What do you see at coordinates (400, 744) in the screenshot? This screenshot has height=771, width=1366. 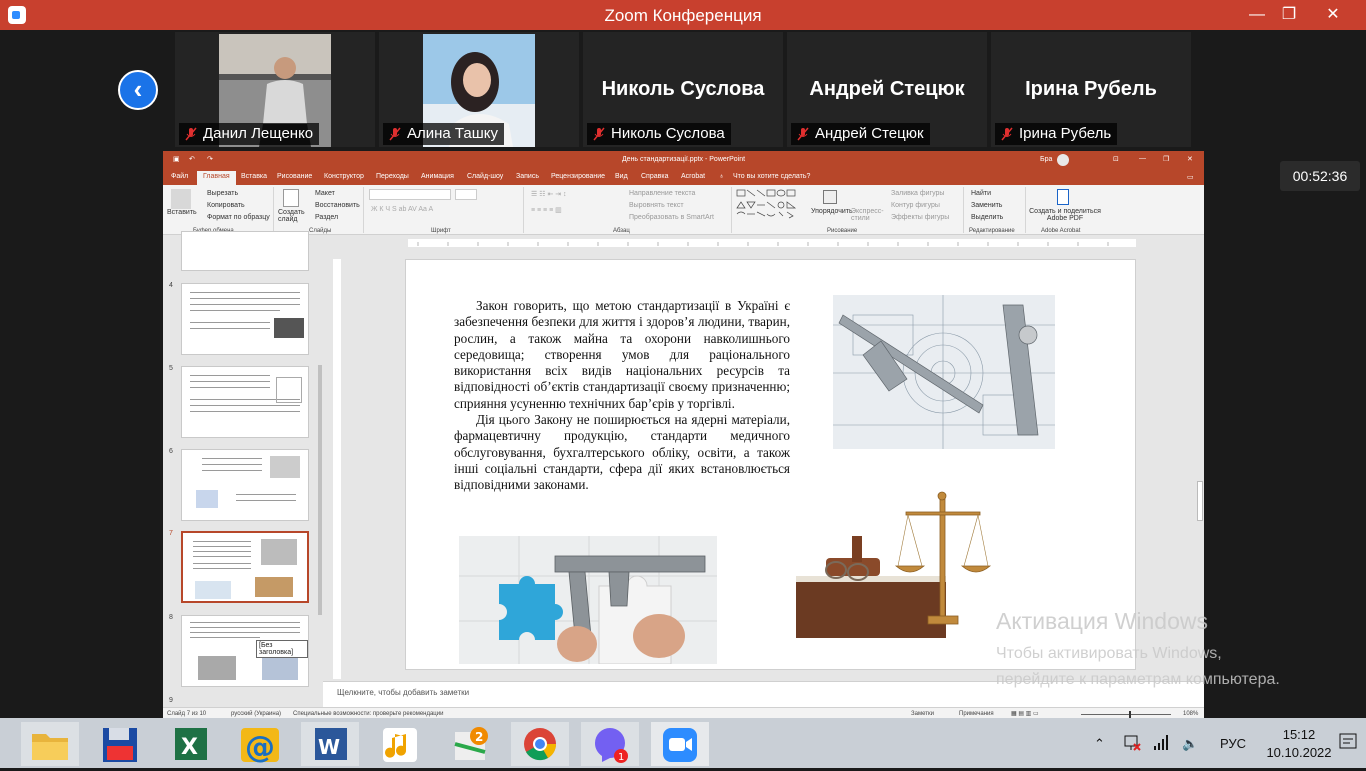 I see `taskbar-music` at bounding box center [400, 744].